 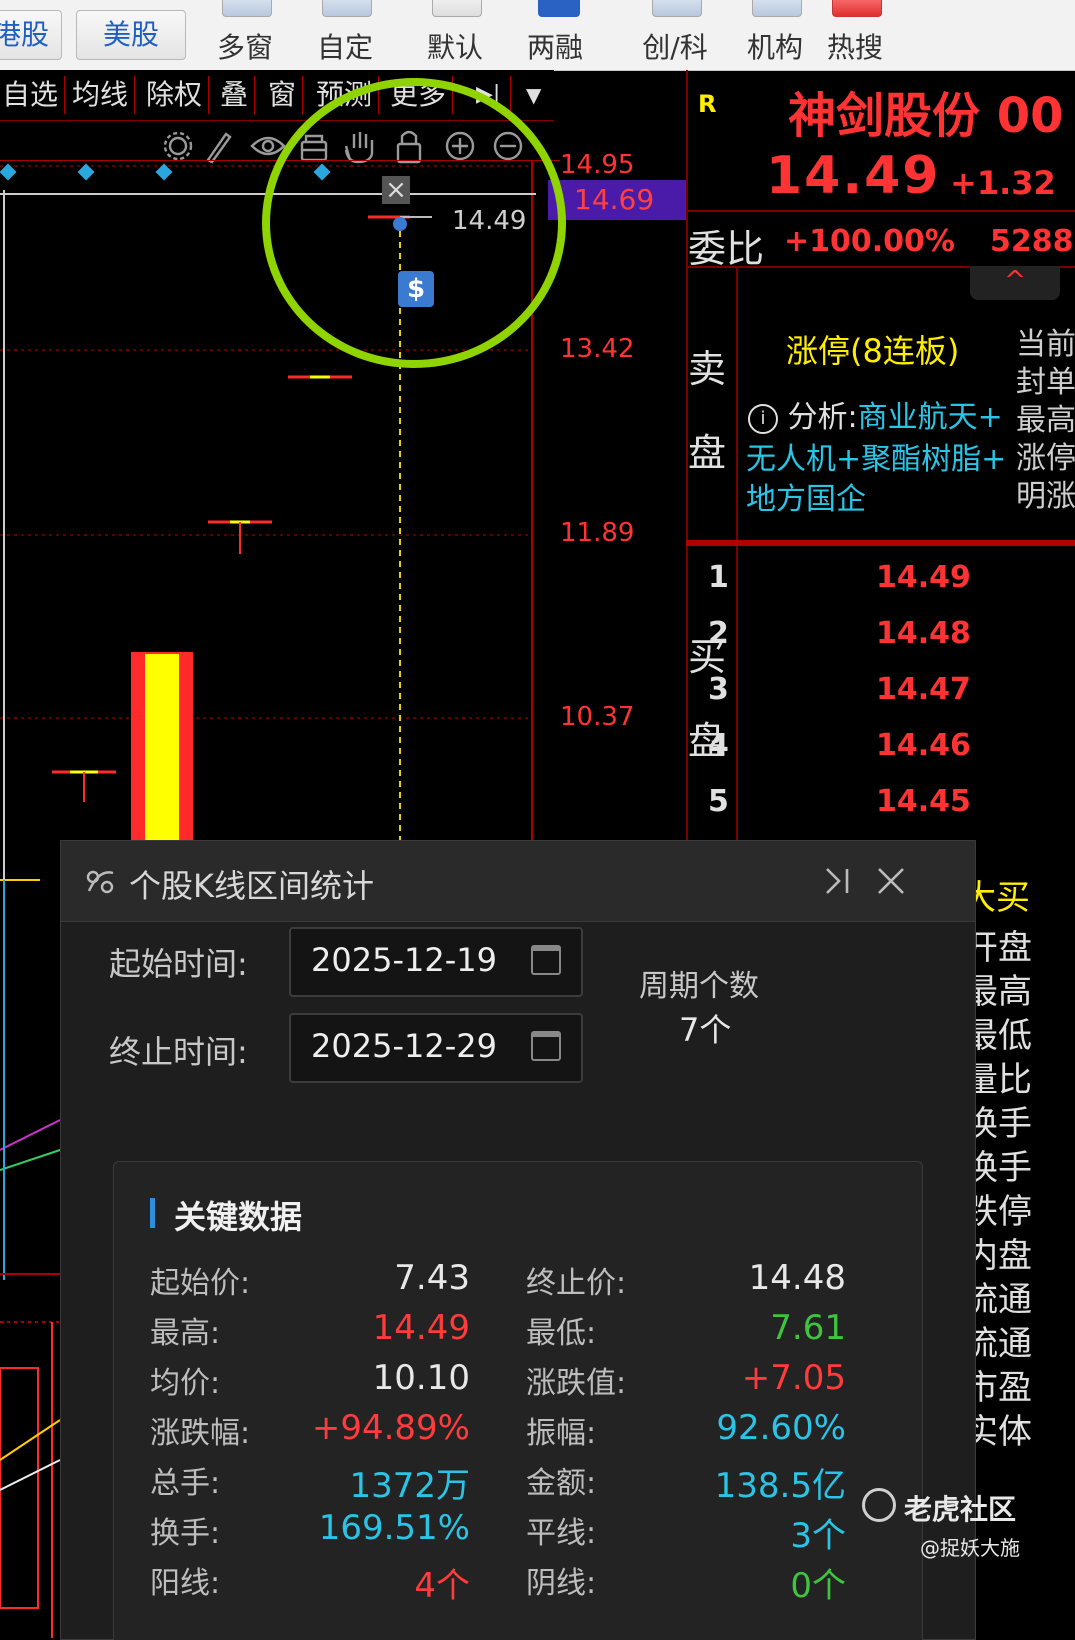 I want to click on top-toolbar: 港股 美股 多窗 自定 默认 两融 创/科 机构 热搜, so click(x=537, y=35).